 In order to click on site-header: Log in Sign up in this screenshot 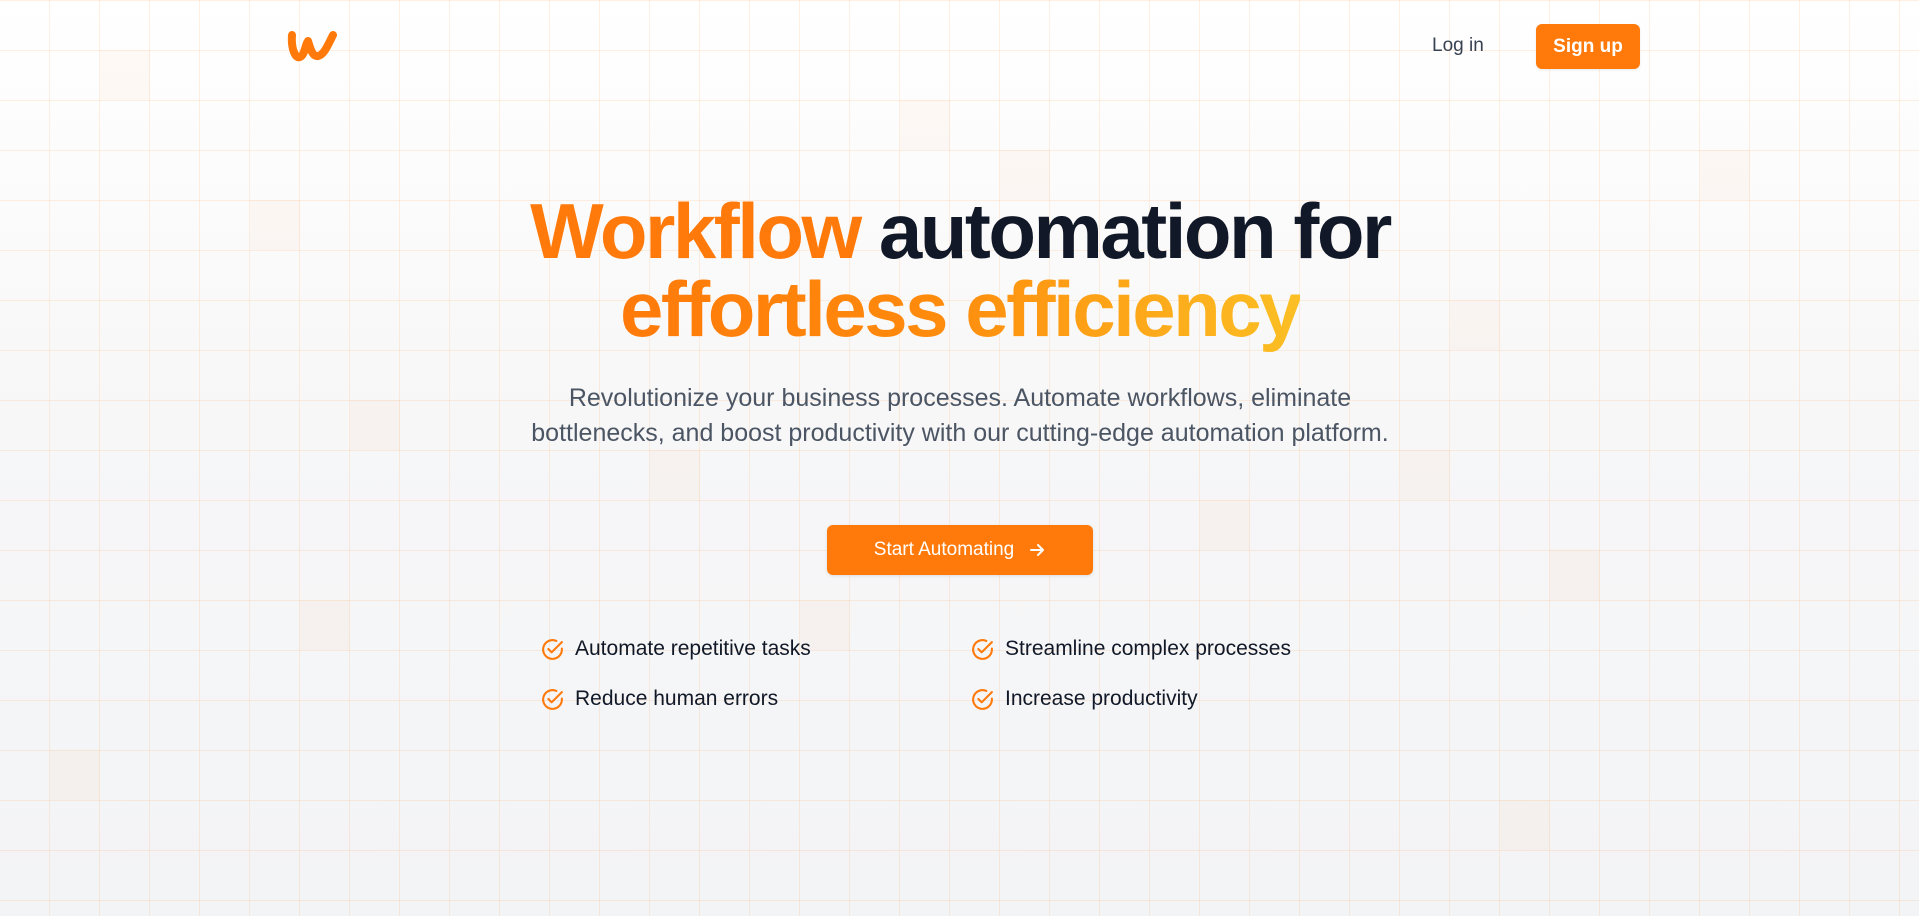, I will do `click(959, 46)`.